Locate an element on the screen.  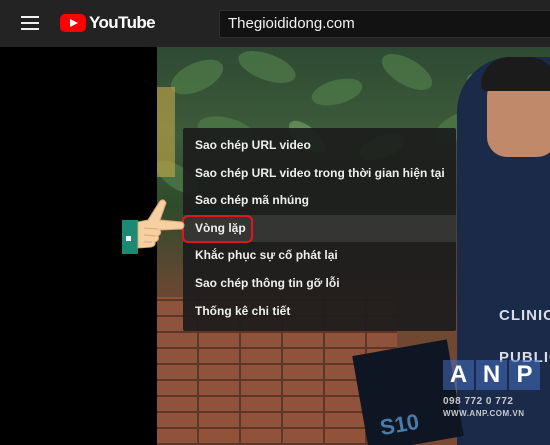
logo-text: YouTube is located at coordinates (122, 22).